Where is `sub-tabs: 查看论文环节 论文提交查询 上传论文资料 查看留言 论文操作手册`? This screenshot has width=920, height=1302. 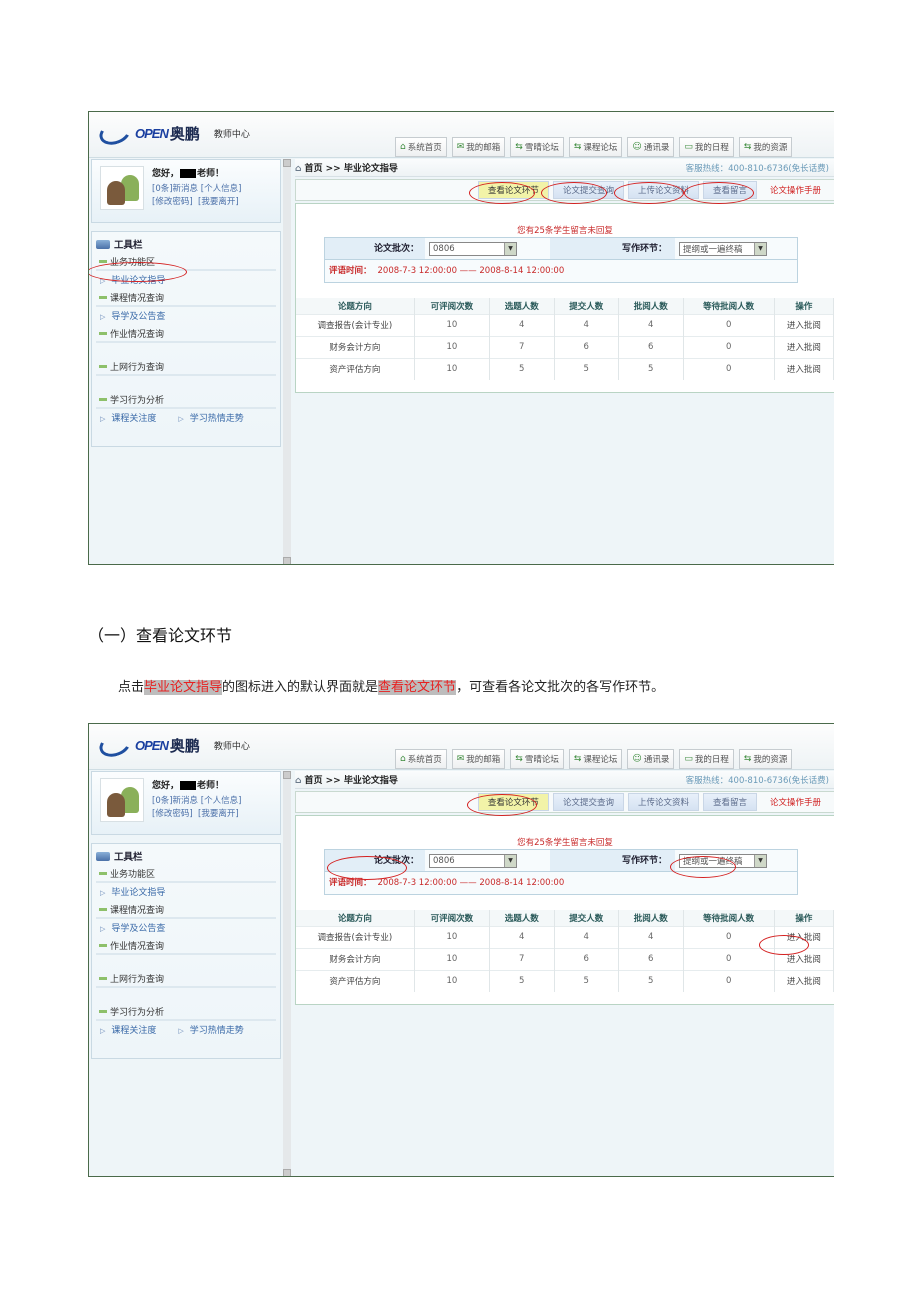
sub-tabs: 查看论文环节 论文提交查询 上传论文资料 查看留言 论文操作手册 is located at coordinates (564, 802).